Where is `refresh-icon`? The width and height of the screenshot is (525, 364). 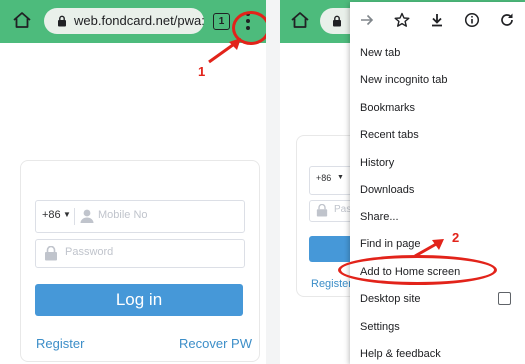 refresh-icon is located at coordinates (507, 20).